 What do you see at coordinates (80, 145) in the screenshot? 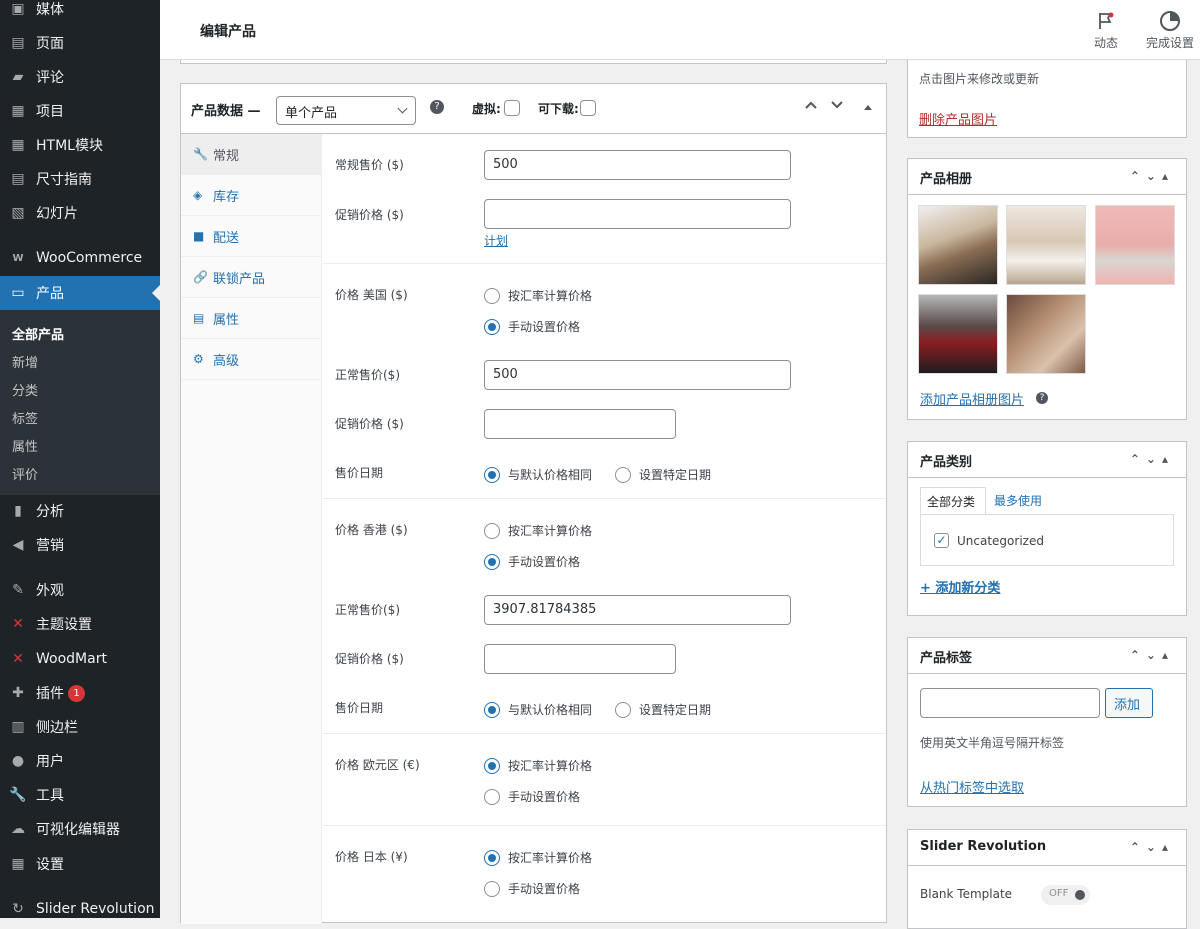
I see `sidebar-item-4: ▦ HTML模块` at bounding box center [80, 145].